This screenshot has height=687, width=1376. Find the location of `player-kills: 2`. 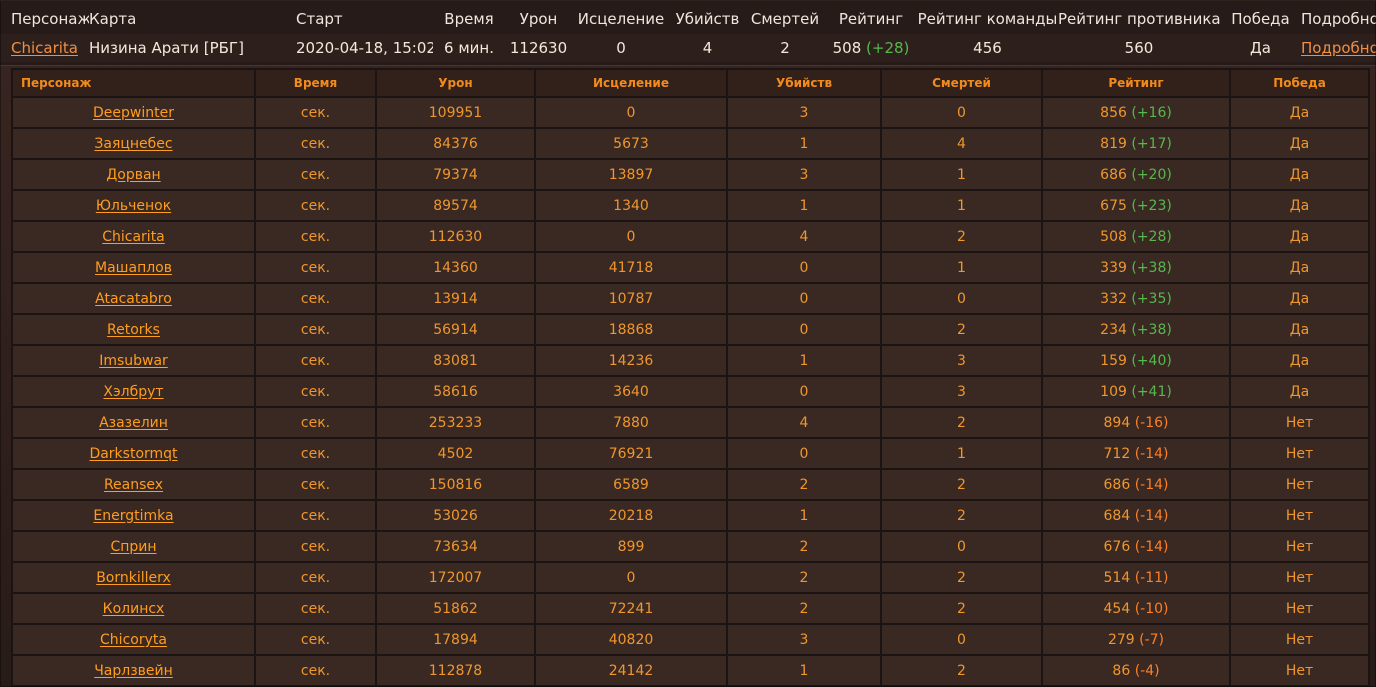

player-kills: 2 is located at coordinates (804, 484).